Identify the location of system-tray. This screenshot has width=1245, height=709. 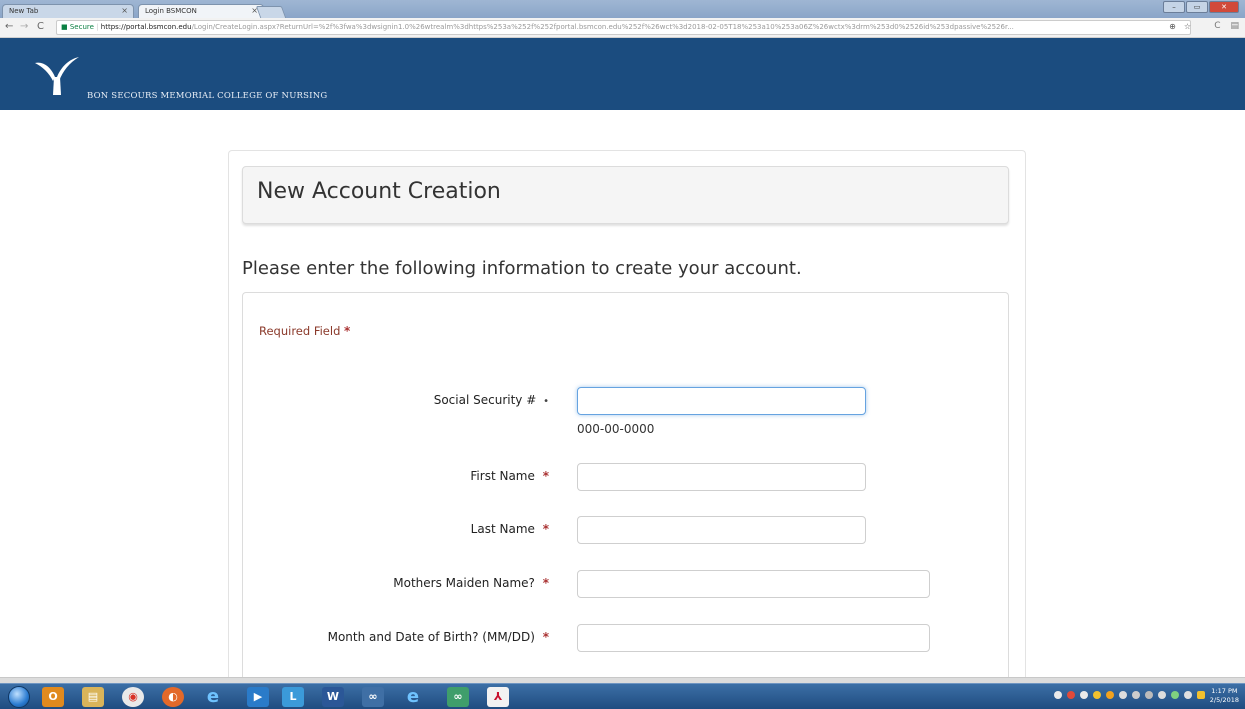
(1129, 695).